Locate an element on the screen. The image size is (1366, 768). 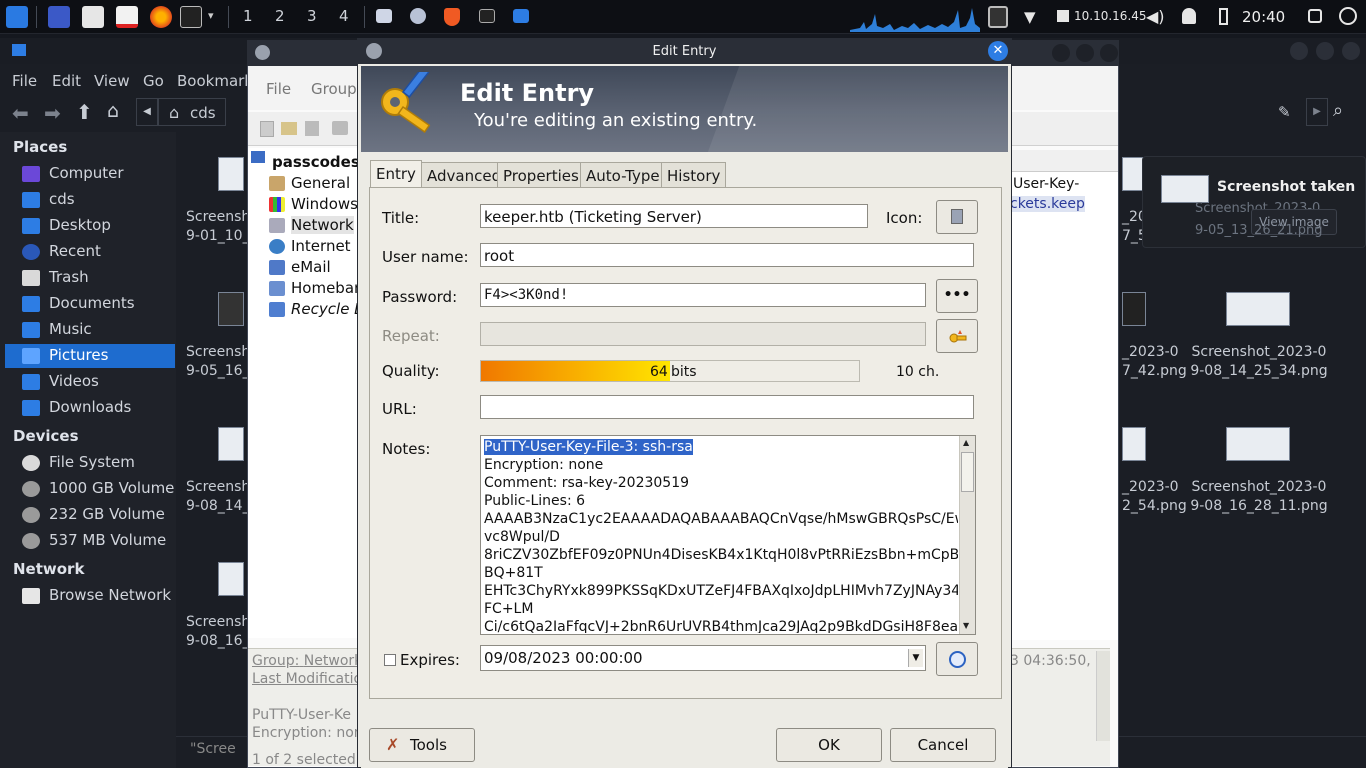
scroll-thumb is located at coordinates (967, 472).